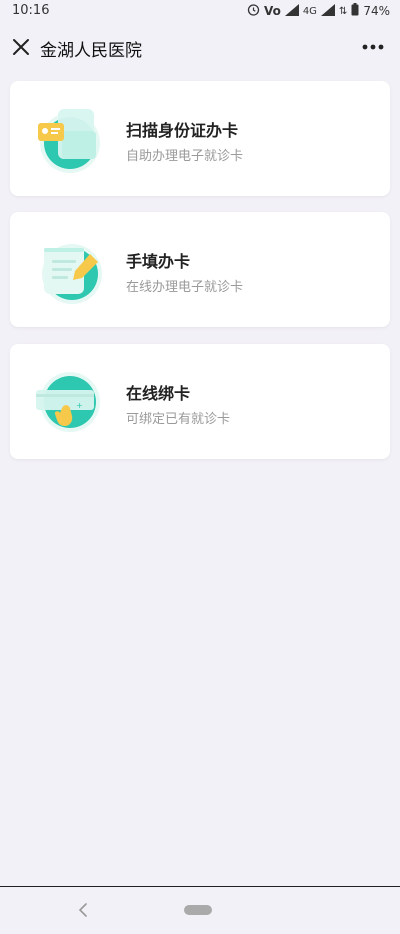 This screenshot has width=400, height=934. Describe the element at coordinates (31, 10) in the screenshot. I see `status-time: 10:16` at that location.